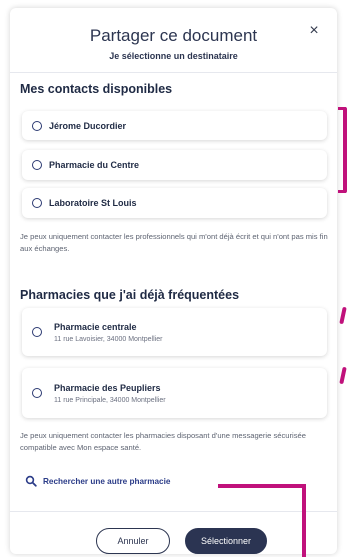 This screenshot has height=557, width=348. Describe the element at coordinates (94, 165) in the screenshot. I see `contact-name: Pharmacie du Centre` at that location.